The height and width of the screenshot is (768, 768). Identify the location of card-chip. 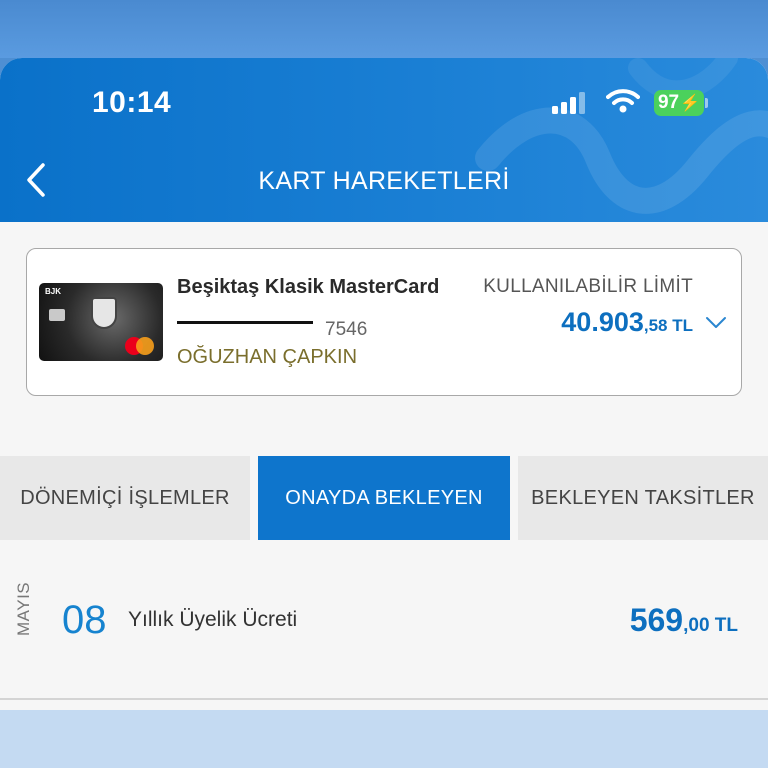
(57, 315).